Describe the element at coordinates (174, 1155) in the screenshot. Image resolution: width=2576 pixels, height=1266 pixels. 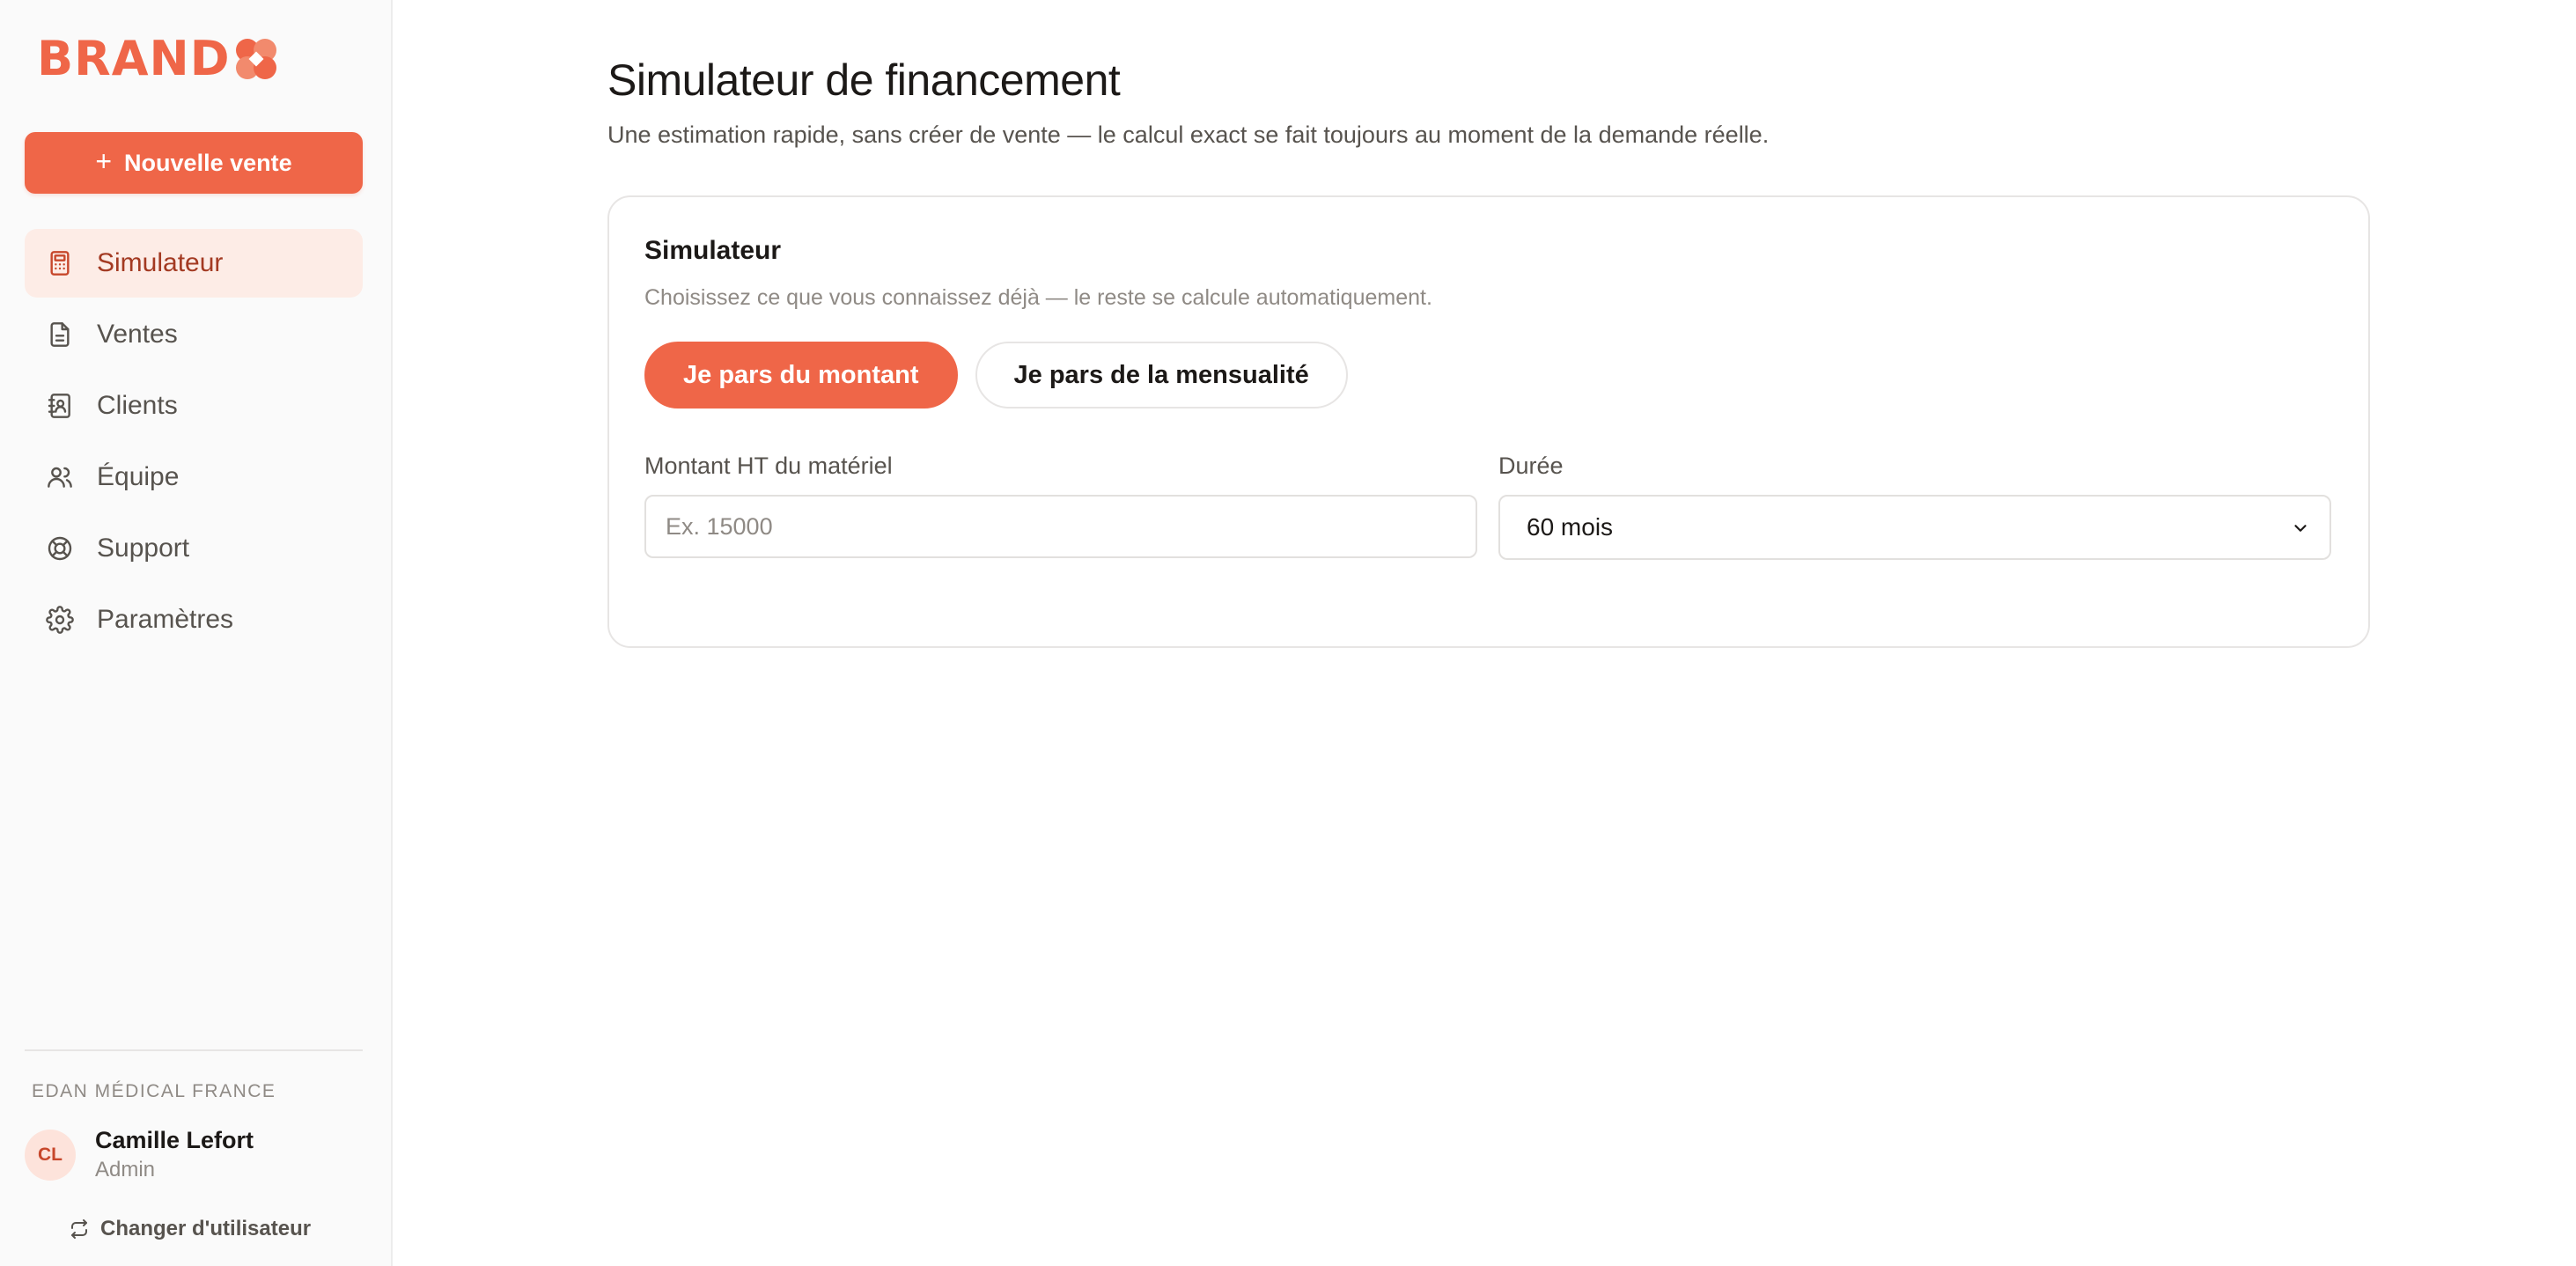
I see `user-info: Camille Lefort Admin` at that location.